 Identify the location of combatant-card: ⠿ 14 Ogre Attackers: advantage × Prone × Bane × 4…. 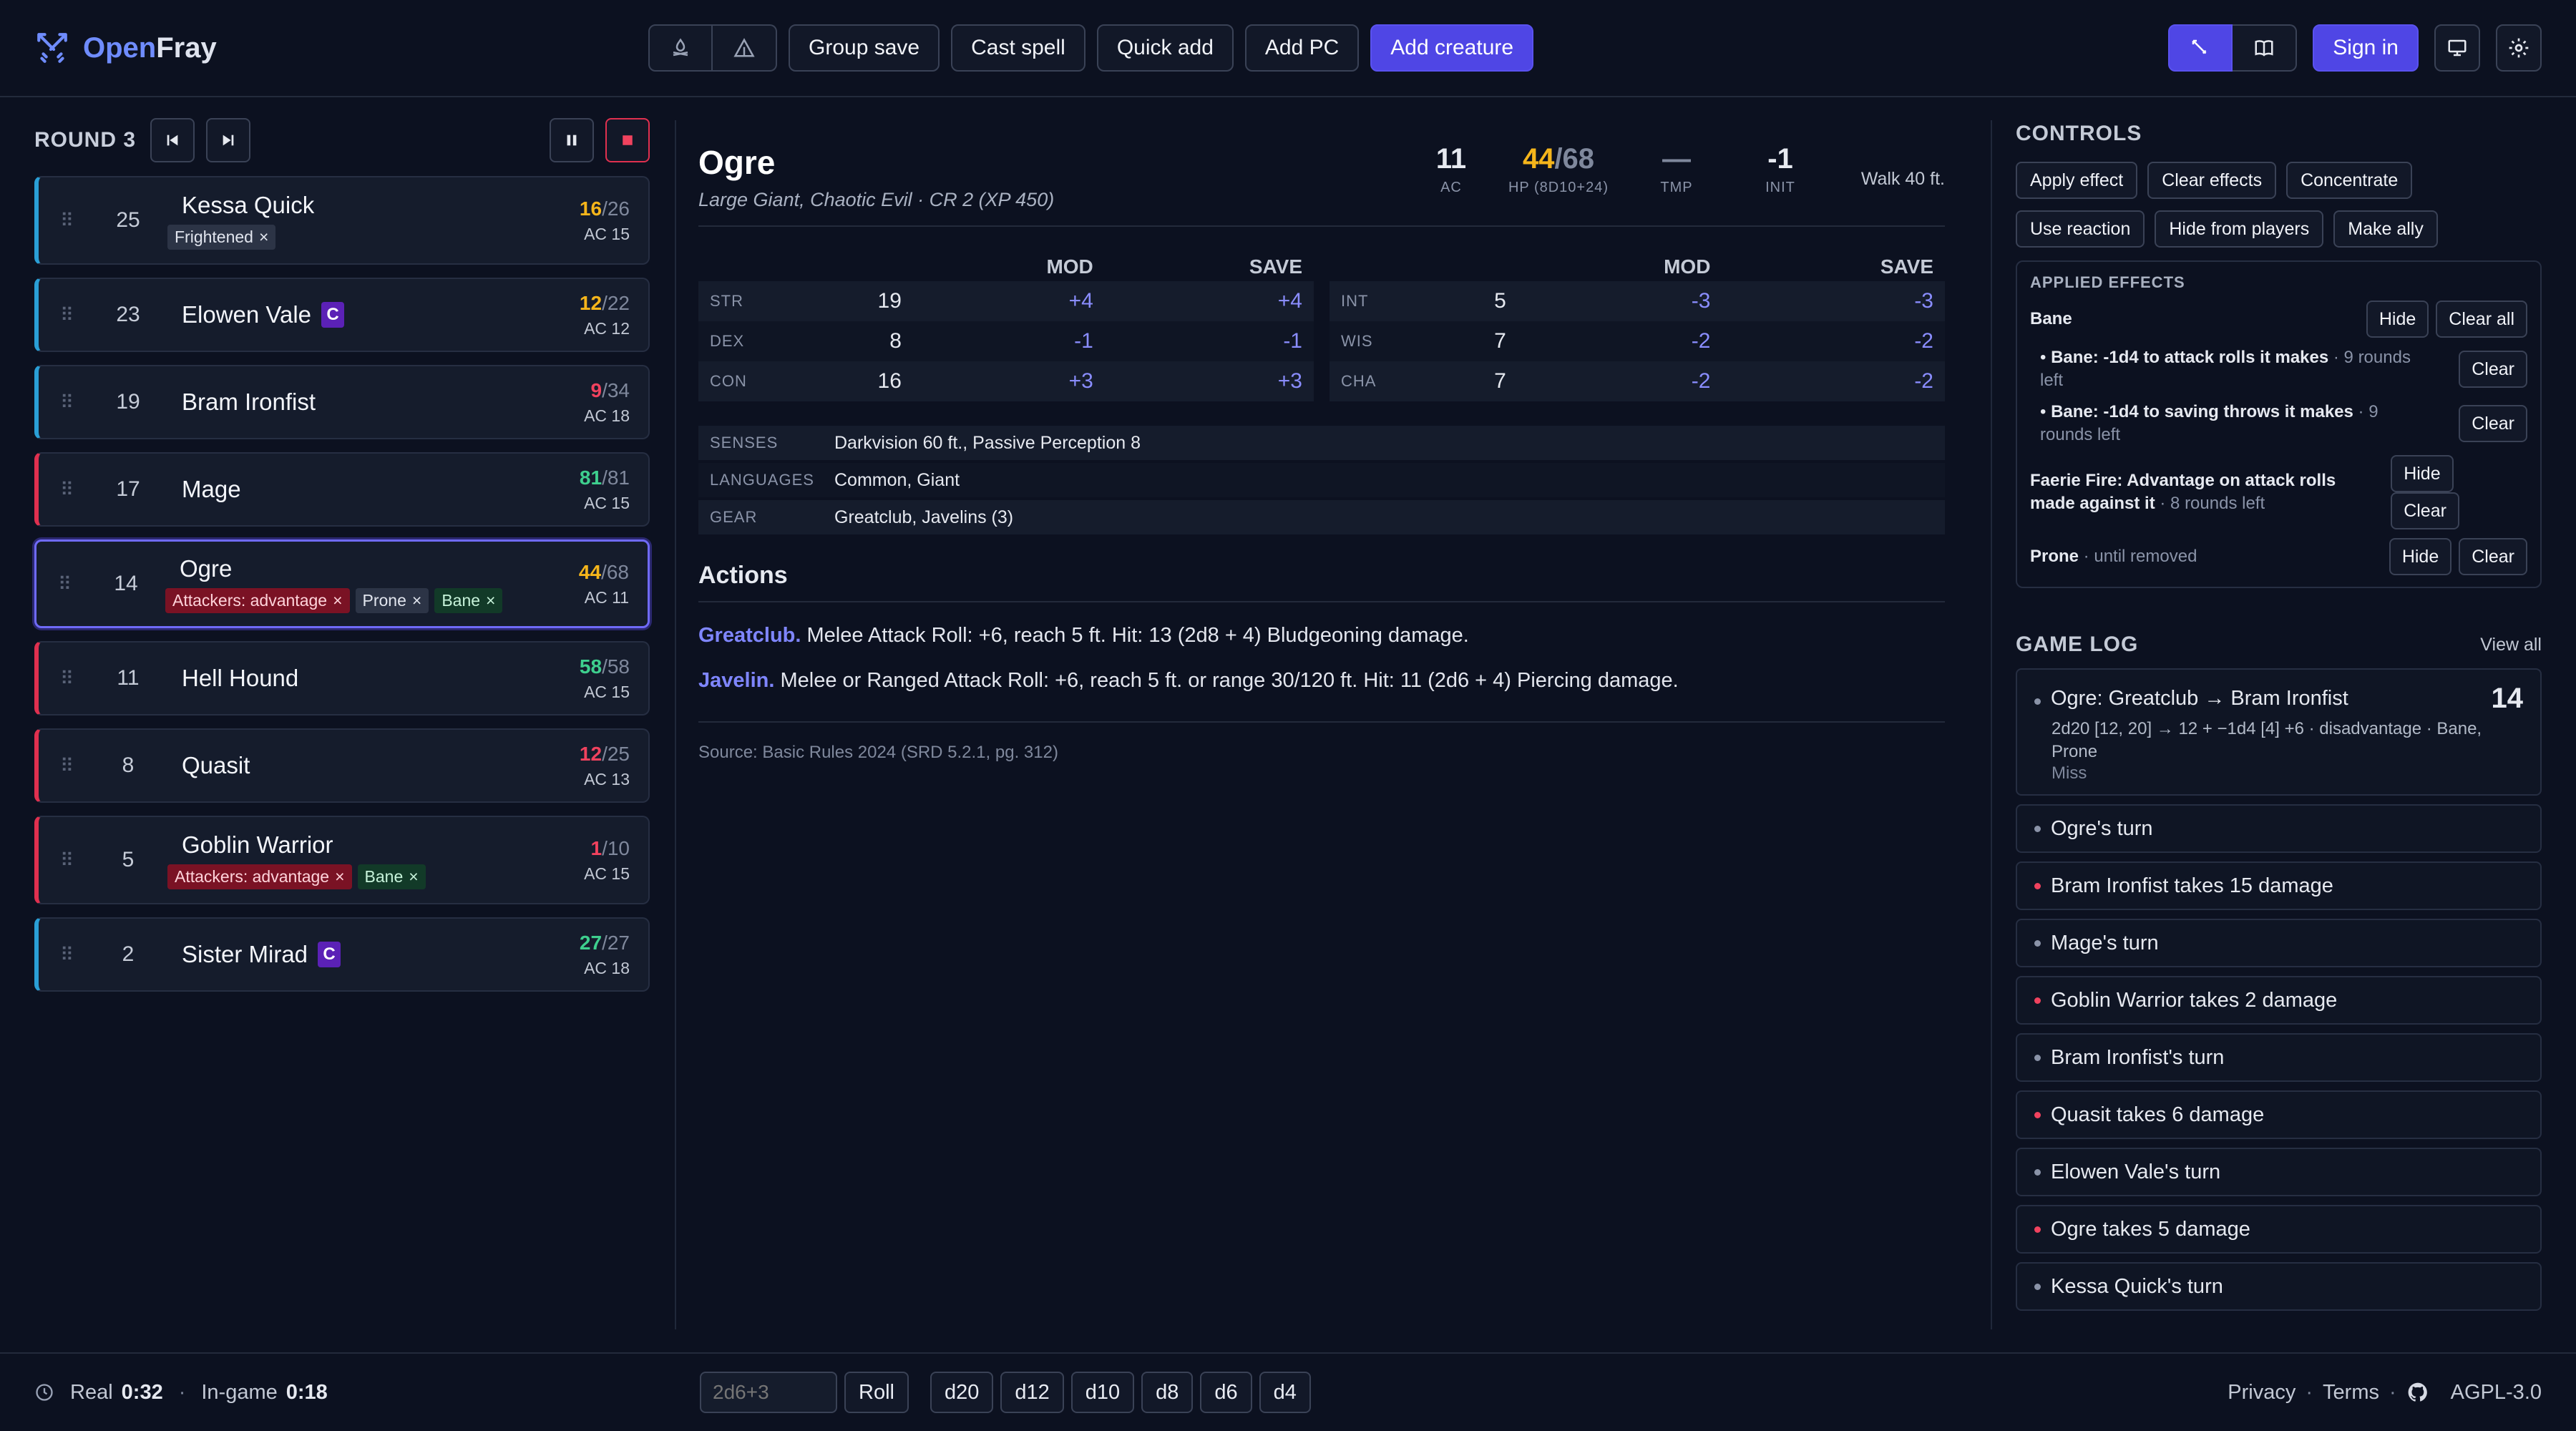
(342, 583).